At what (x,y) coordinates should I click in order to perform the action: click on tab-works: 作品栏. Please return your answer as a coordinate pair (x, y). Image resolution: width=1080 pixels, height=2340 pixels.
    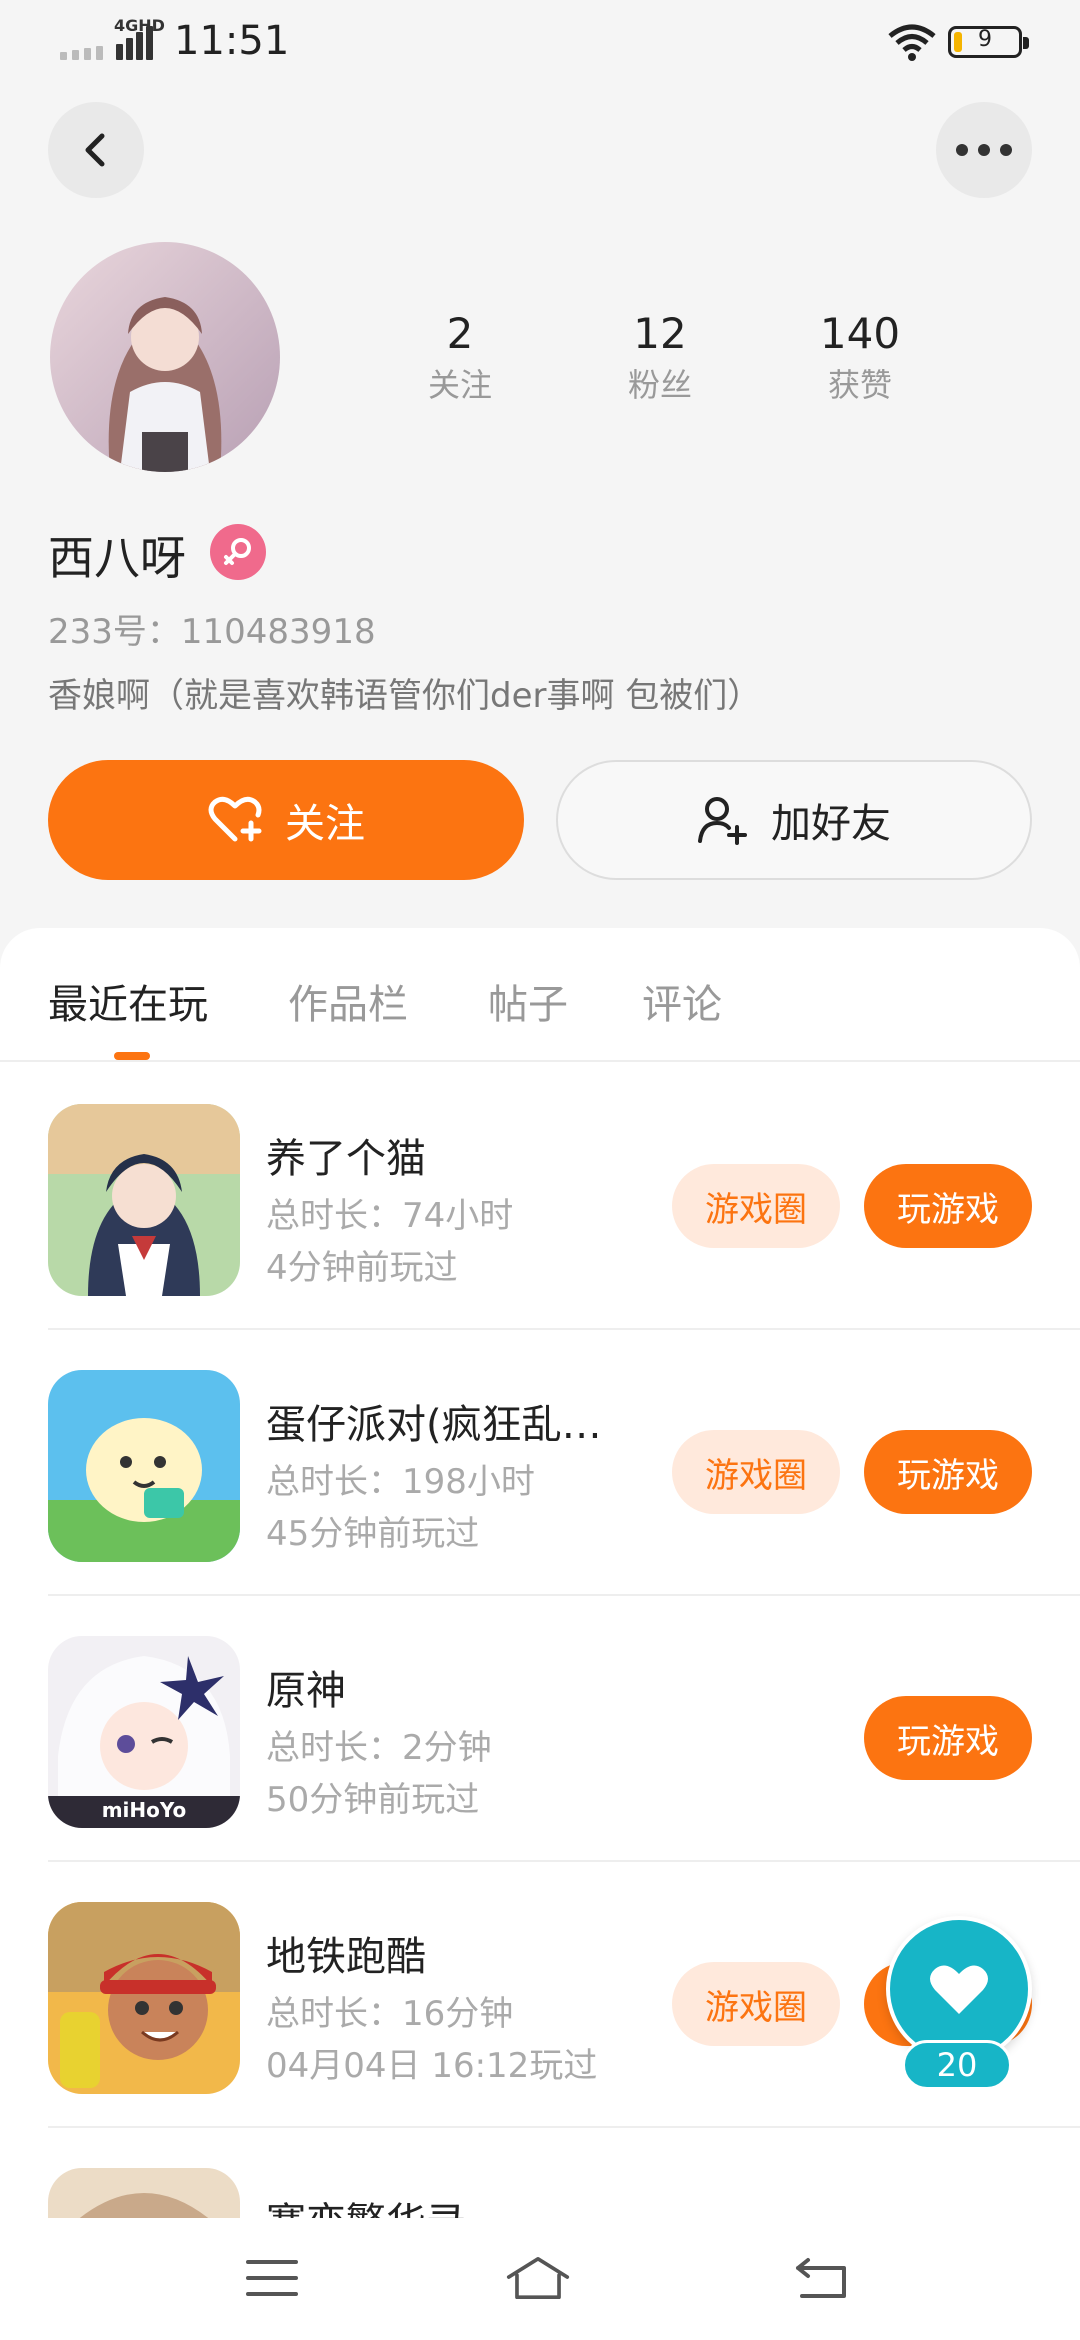
    Looking at the image, I should click on (348, 1001).